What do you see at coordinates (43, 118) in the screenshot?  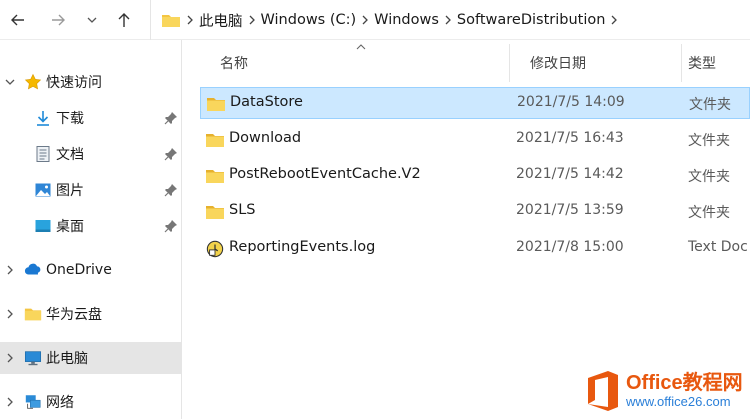 I see `download-icon` at bounding box center [43, 118].